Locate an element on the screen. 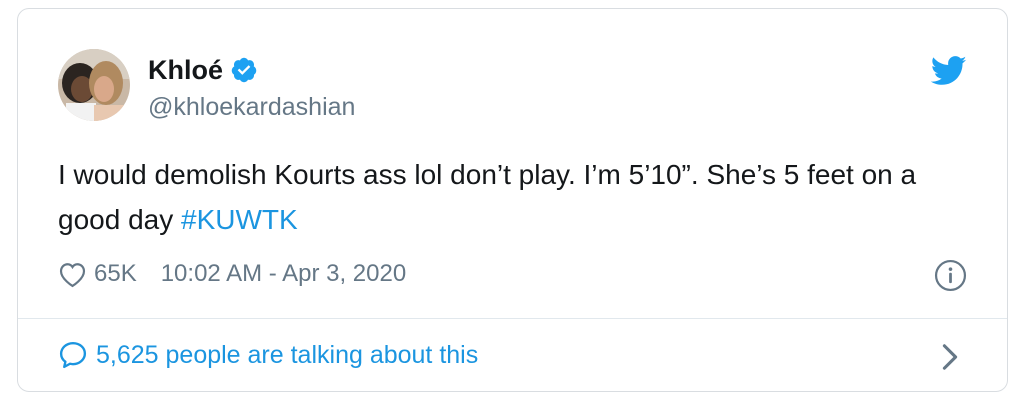 Image resolution: width=1023 pixels, height=406 pixels. conversation-count-text: 5,625 people are talking about this is located at coordinates (287, 355).